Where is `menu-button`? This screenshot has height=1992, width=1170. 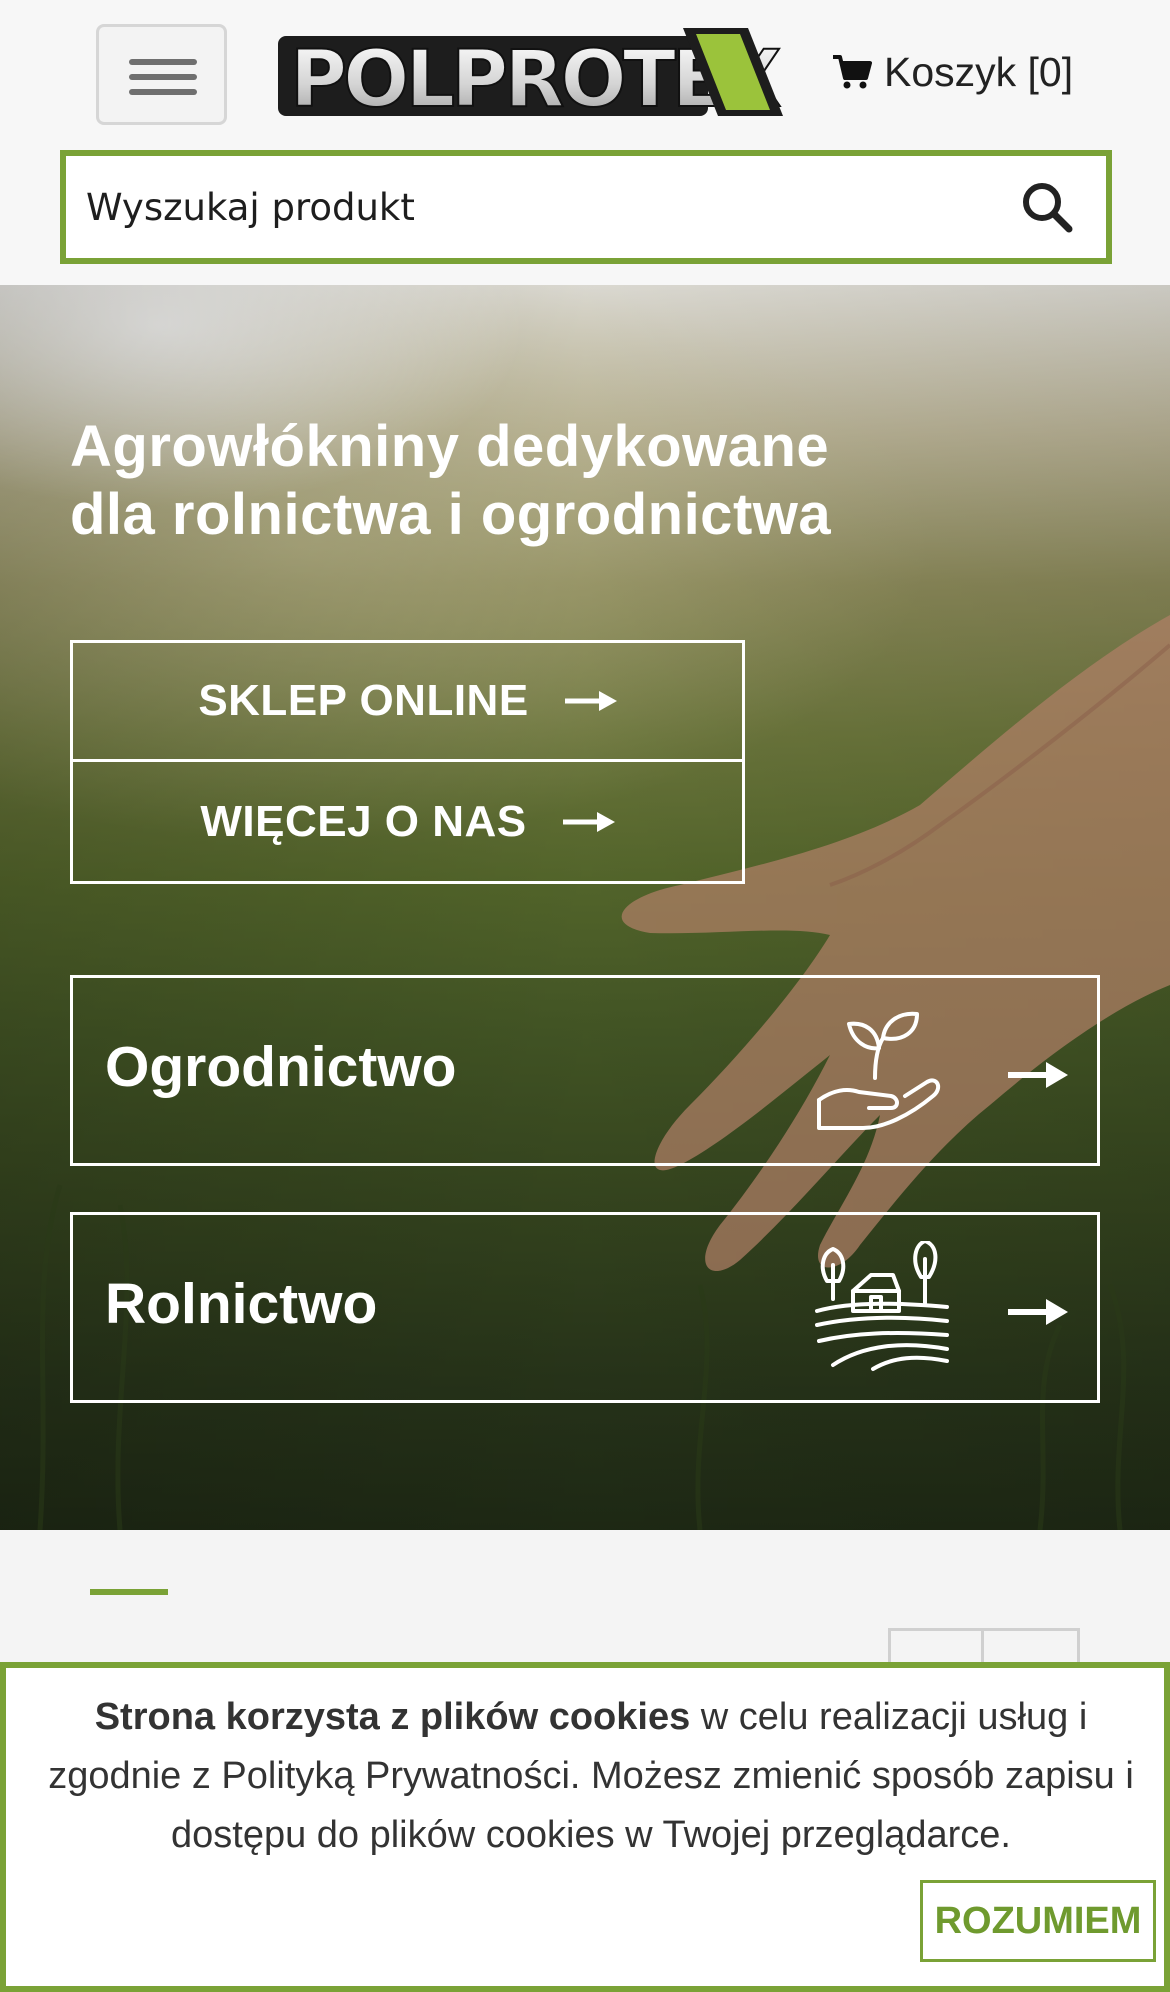
menu-button is located at coordinates (161, 74).